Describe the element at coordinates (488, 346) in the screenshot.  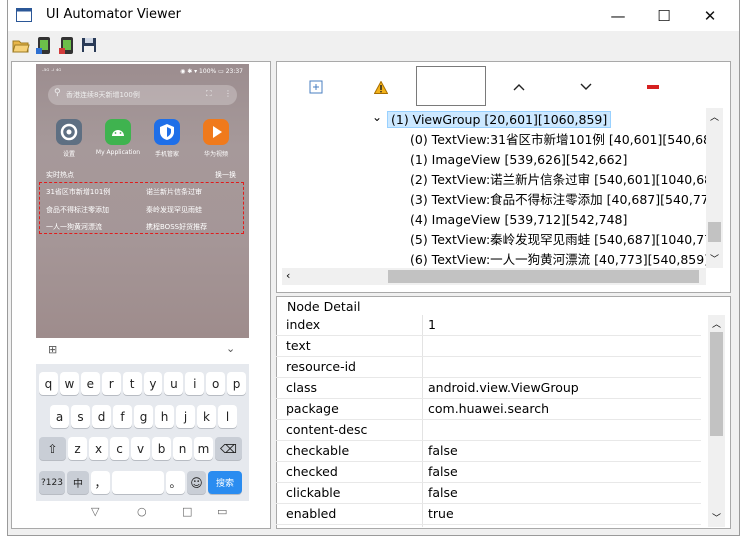
I see `detail-row: text` at that location.